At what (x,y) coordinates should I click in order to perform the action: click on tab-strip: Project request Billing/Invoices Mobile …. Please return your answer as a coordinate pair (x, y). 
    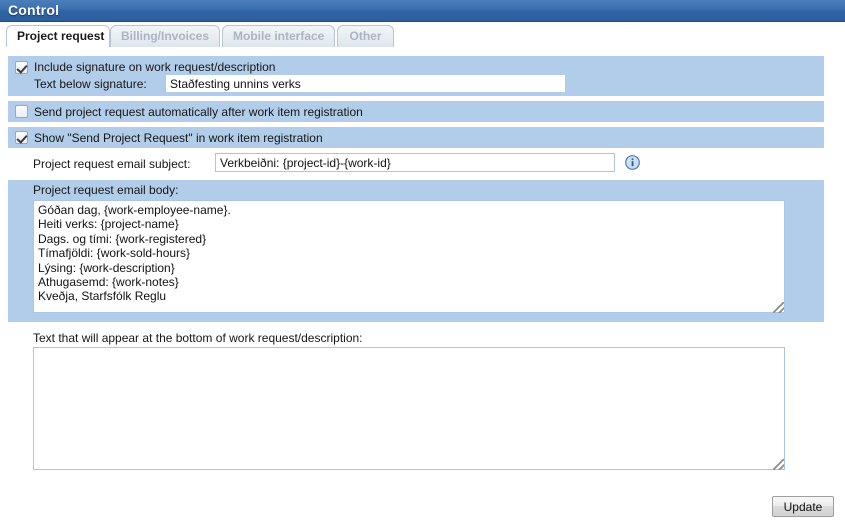
    Looking at the image, I should click on (422, 35).